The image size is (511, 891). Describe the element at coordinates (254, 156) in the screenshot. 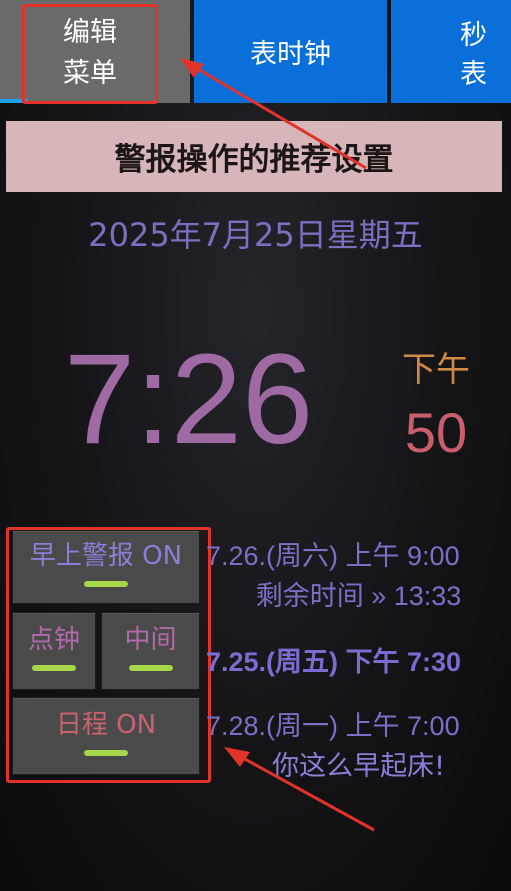

I see `recommended-settings-banner: 警报操作的推荐设置` at that location.